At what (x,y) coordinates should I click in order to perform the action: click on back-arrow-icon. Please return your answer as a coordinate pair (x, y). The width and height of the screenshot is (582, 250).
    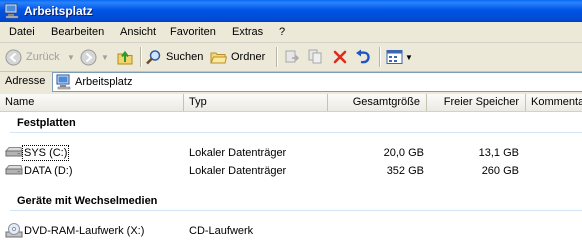
    Looking at the image, I should click on (13, 57).